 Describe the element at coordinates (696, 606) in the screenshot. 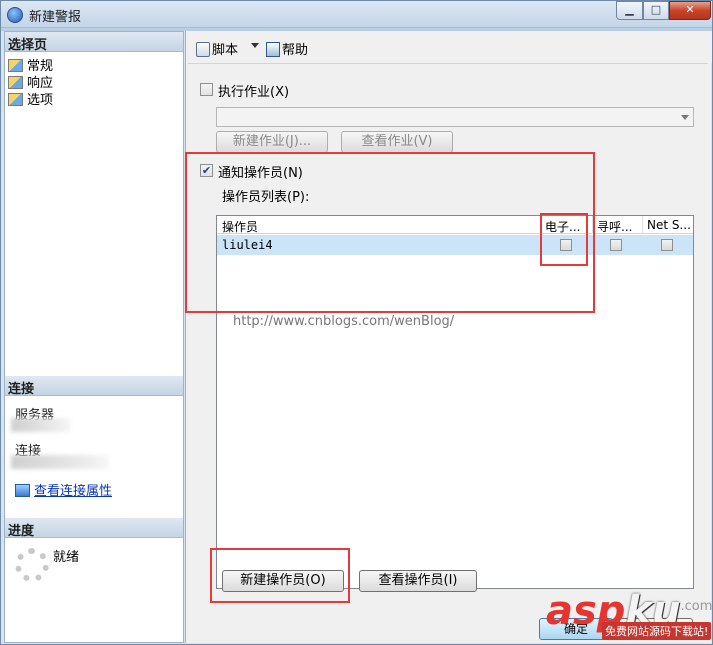

I see `logo-com-text: .com` at that location.